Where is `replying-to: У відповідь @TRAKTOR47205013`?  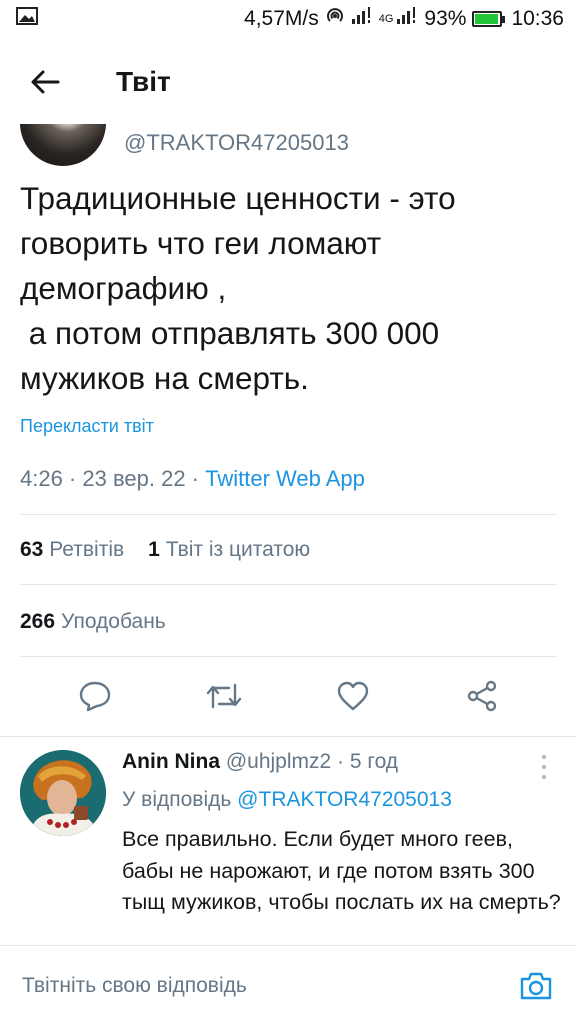
replying-to: У відповідь @TRAKTOR47205013 is located at coordinates (287, 800).